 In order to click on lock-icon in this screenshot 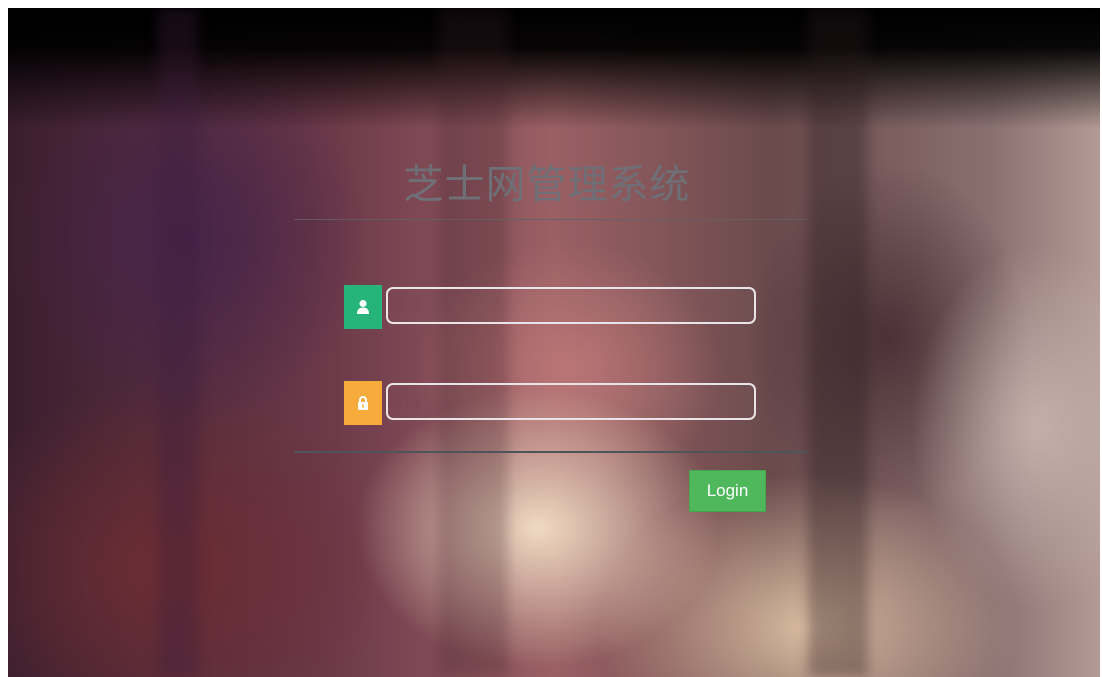, I will do `click(363, 403)`.